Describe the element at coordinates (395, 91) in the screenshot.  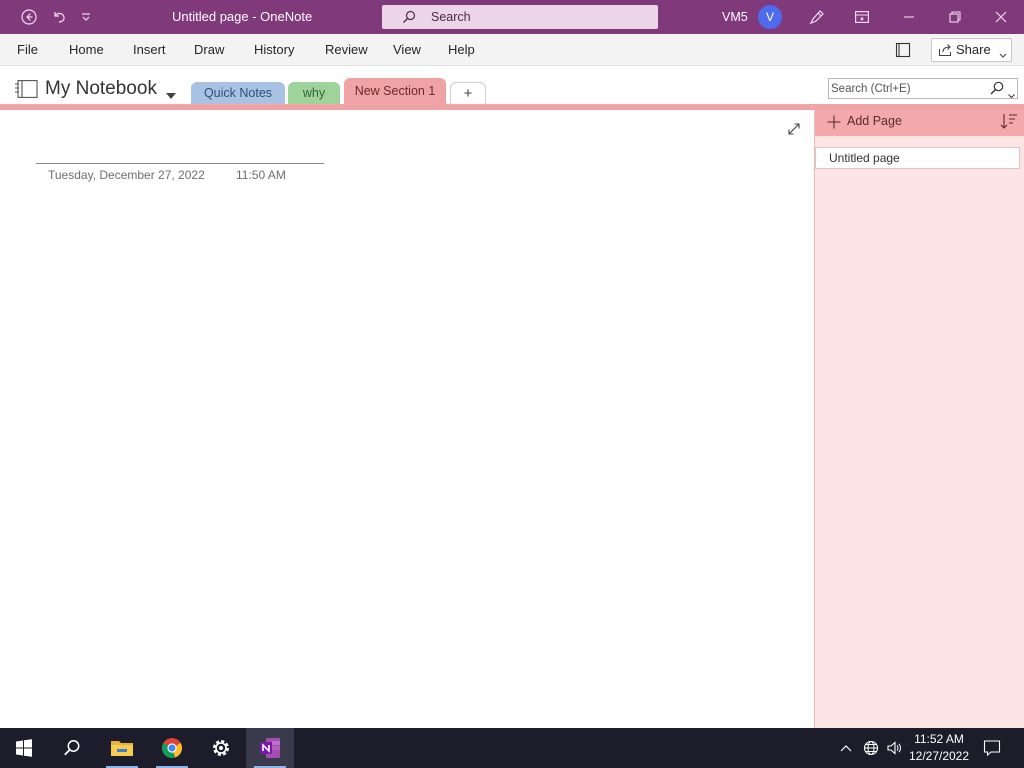
I see `section-tab-new-section-1: New Section 1` at that location.